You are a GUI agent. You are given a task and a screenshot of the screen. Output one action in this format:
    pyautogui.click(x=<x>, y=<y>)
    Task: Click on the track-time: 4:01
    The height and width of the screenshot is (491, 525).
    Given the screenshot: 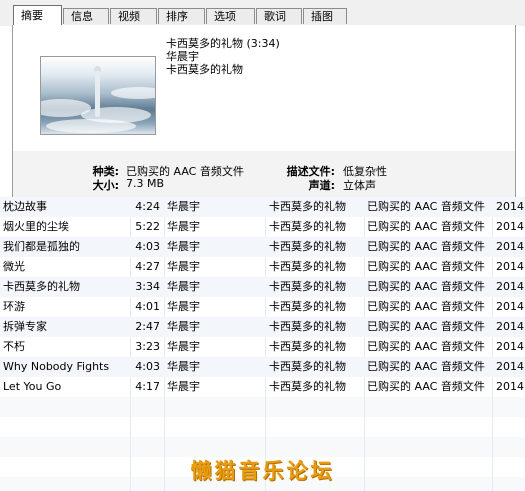 What is the action you would take?
    pyautogui.click(x=147, y=306)
    